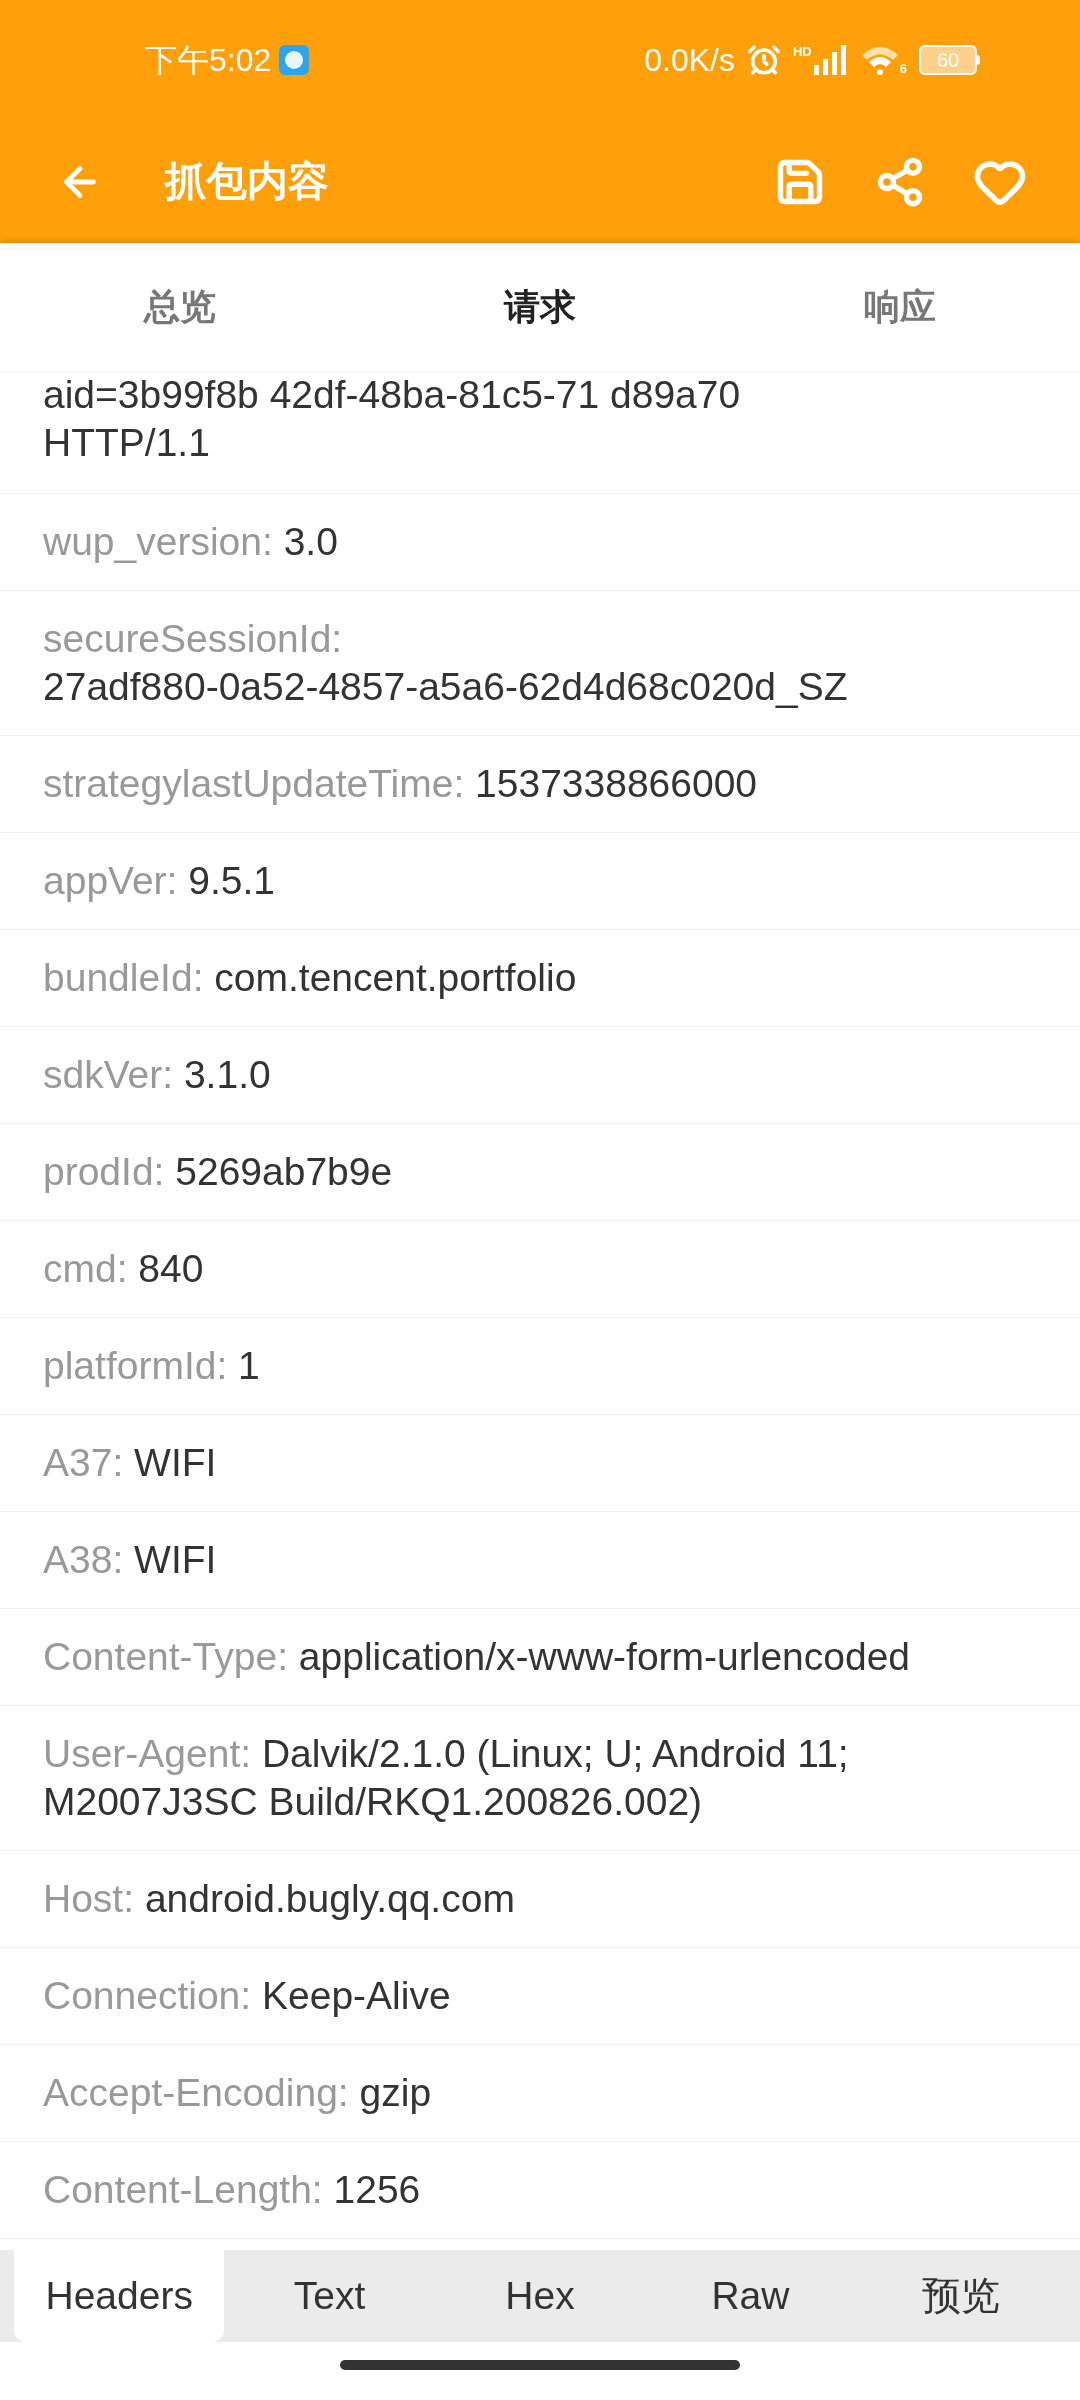 This screenshot has width=1080, height=2400. What do you see at coordinates (158, 541) in the screenshot?
I see `header-name: wup_version:` at bounding box center [158, 541].